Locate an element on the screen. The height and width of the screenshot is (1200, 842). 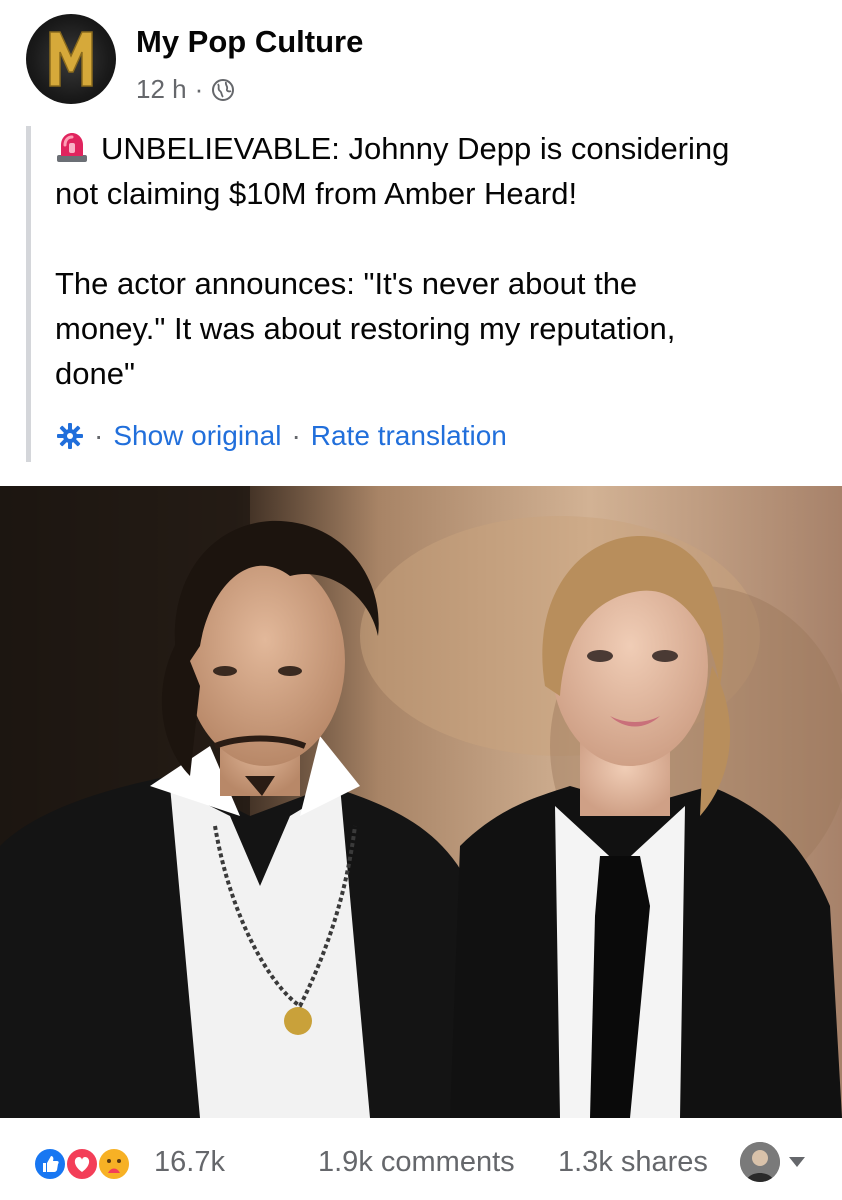
gear-icon is located at coordinates (70, 436).